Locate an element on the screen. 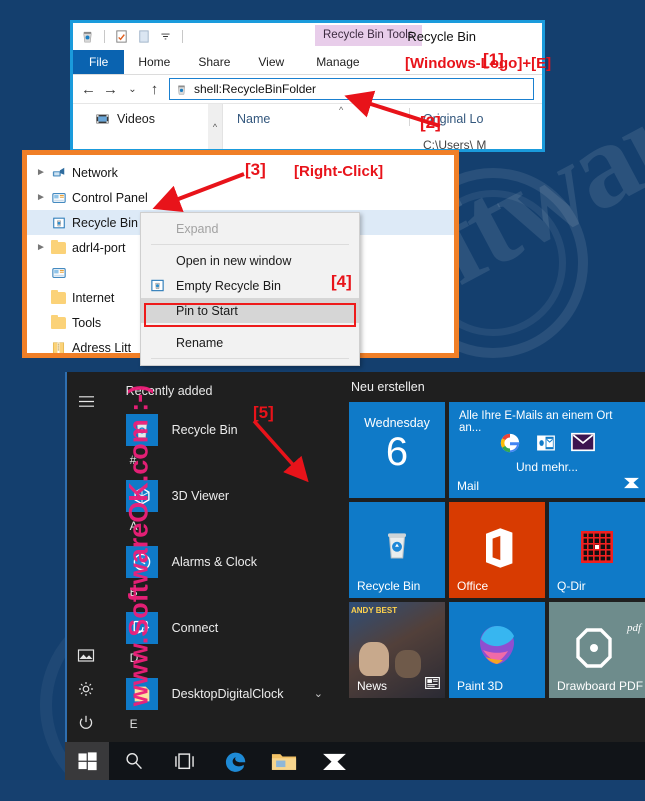  power-icon is located at coordinates (86, 723).